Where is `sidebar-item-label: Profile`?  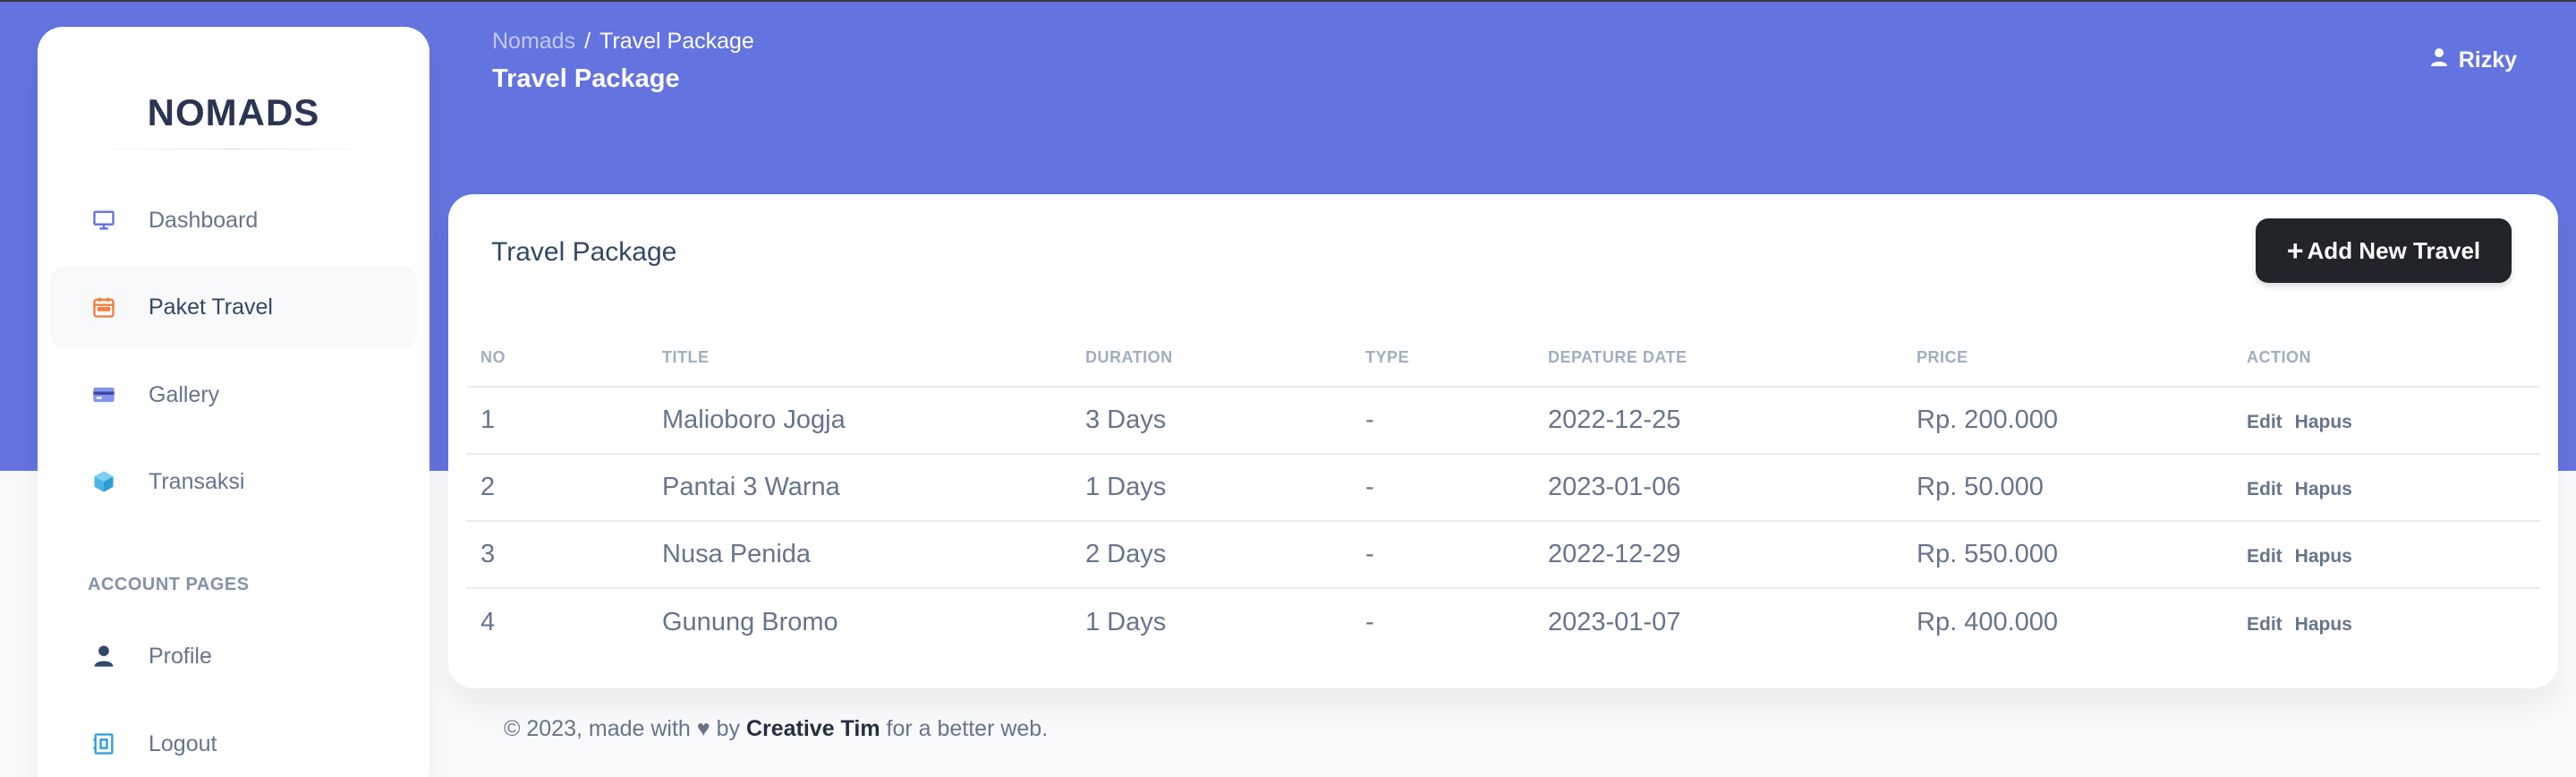 sidebar-item-label: Profile is located at coordinates (180, 656).